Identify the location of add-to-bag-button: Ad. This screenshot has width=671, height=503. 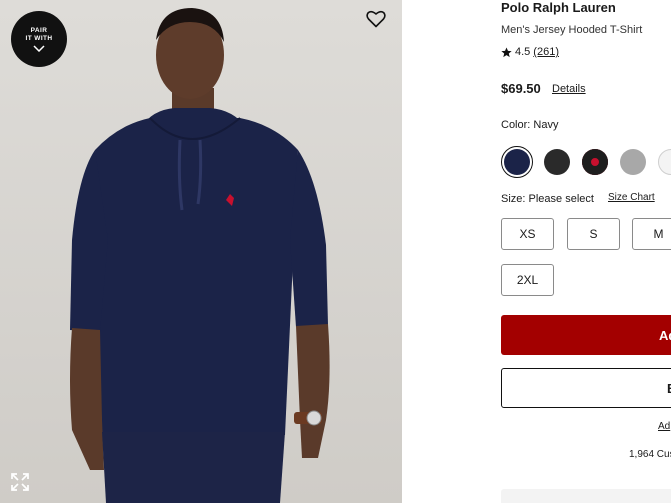
(586, 335).